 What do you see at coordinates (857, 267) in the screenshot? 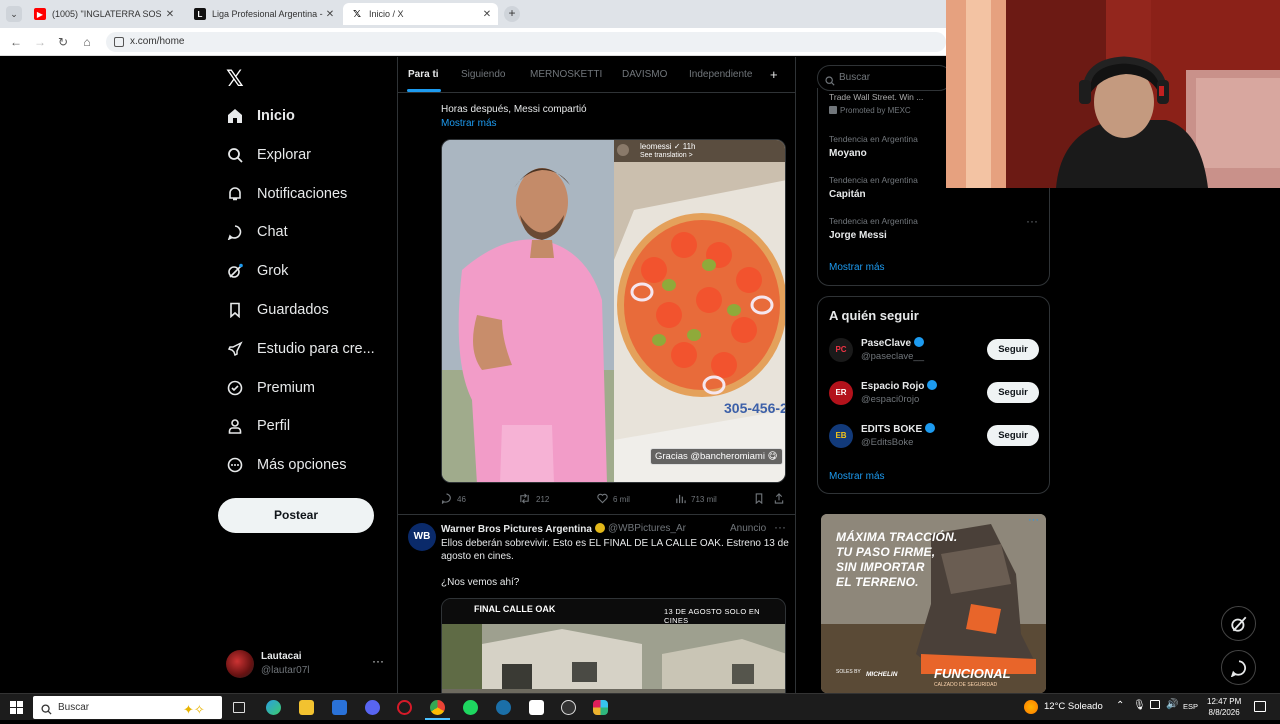
I see `show-more-trends-link: Mostrar más` at bounding box center [857, 267].